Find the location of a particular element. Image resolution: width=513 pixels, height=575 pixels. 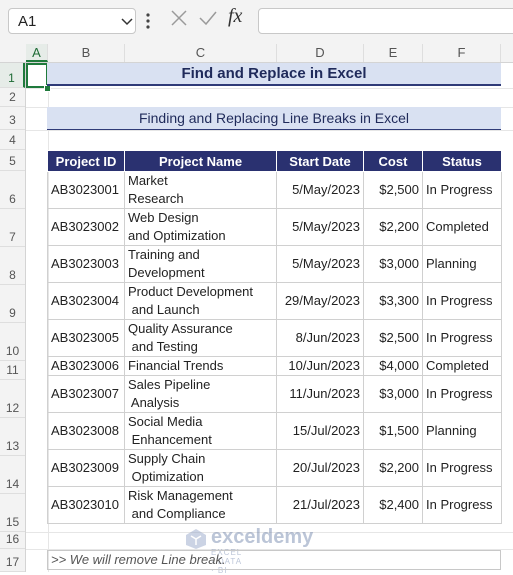

cell-start-date: 8/Jun/2023 is located at coordinates (320, 338).